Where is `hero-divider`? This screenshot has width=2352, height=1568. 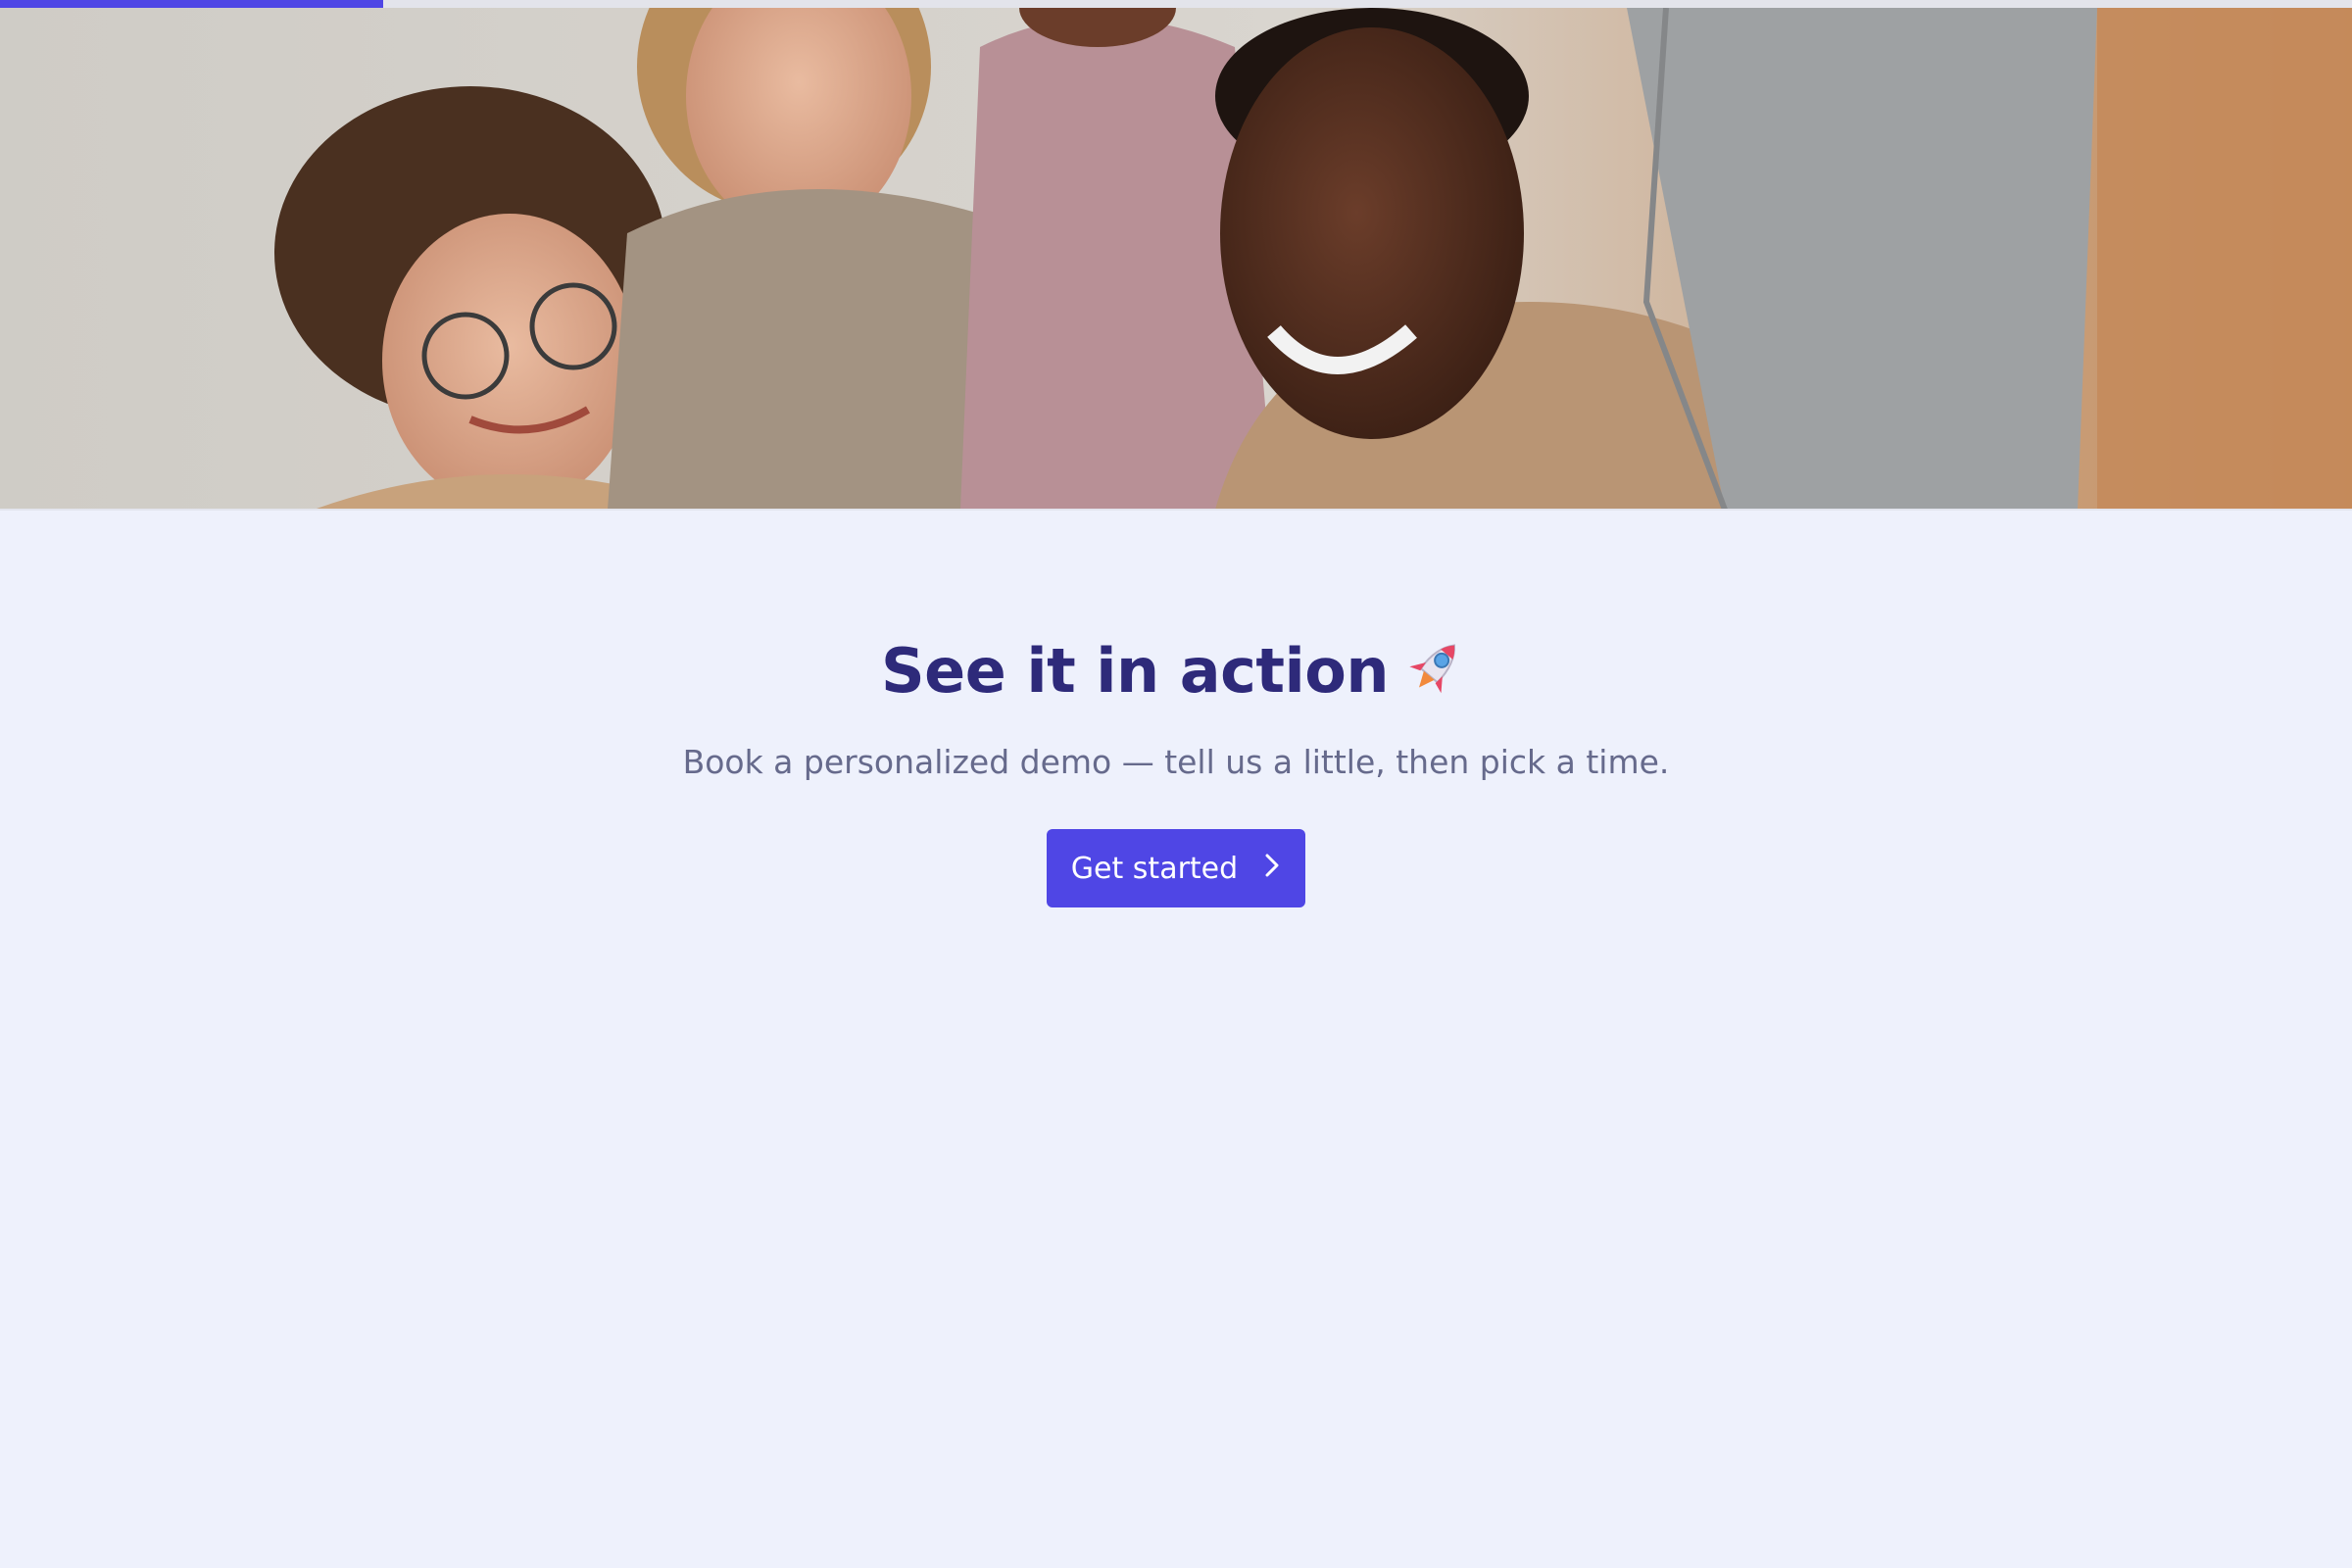 hero-divider is located at coordinates (1176, 510).